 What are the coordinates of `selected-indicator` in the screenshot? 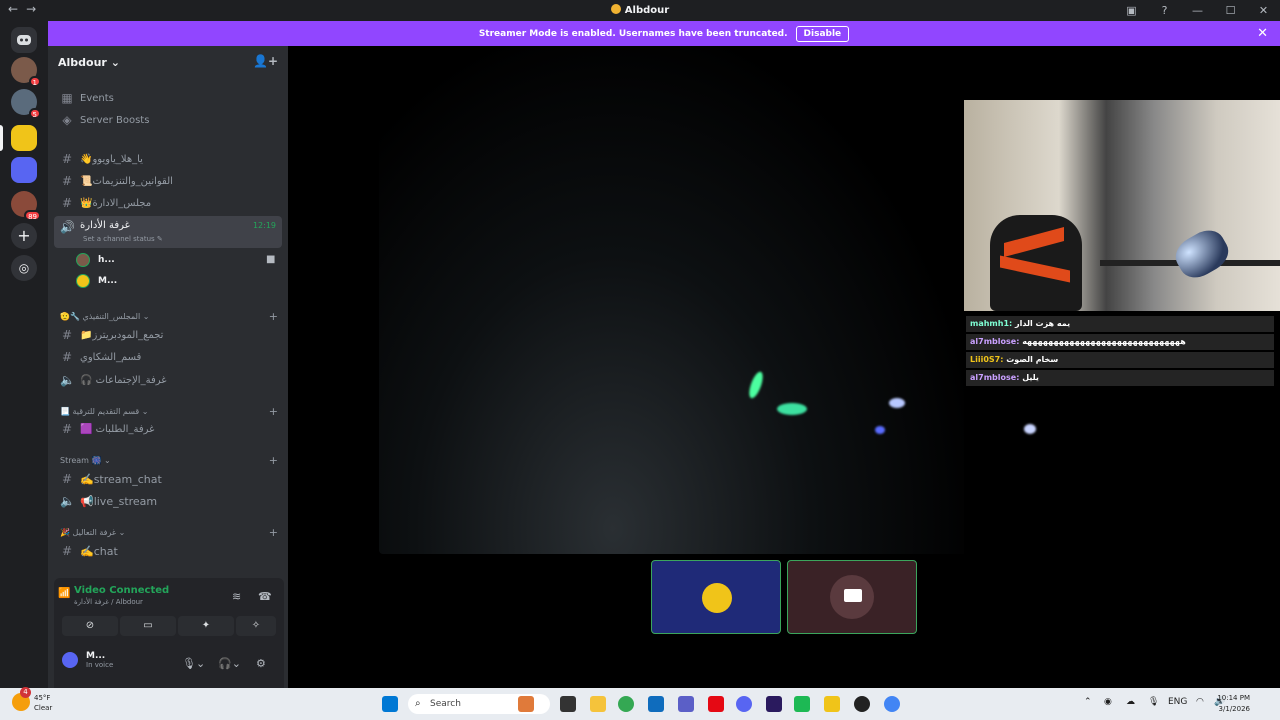 It's located at (1, 138).